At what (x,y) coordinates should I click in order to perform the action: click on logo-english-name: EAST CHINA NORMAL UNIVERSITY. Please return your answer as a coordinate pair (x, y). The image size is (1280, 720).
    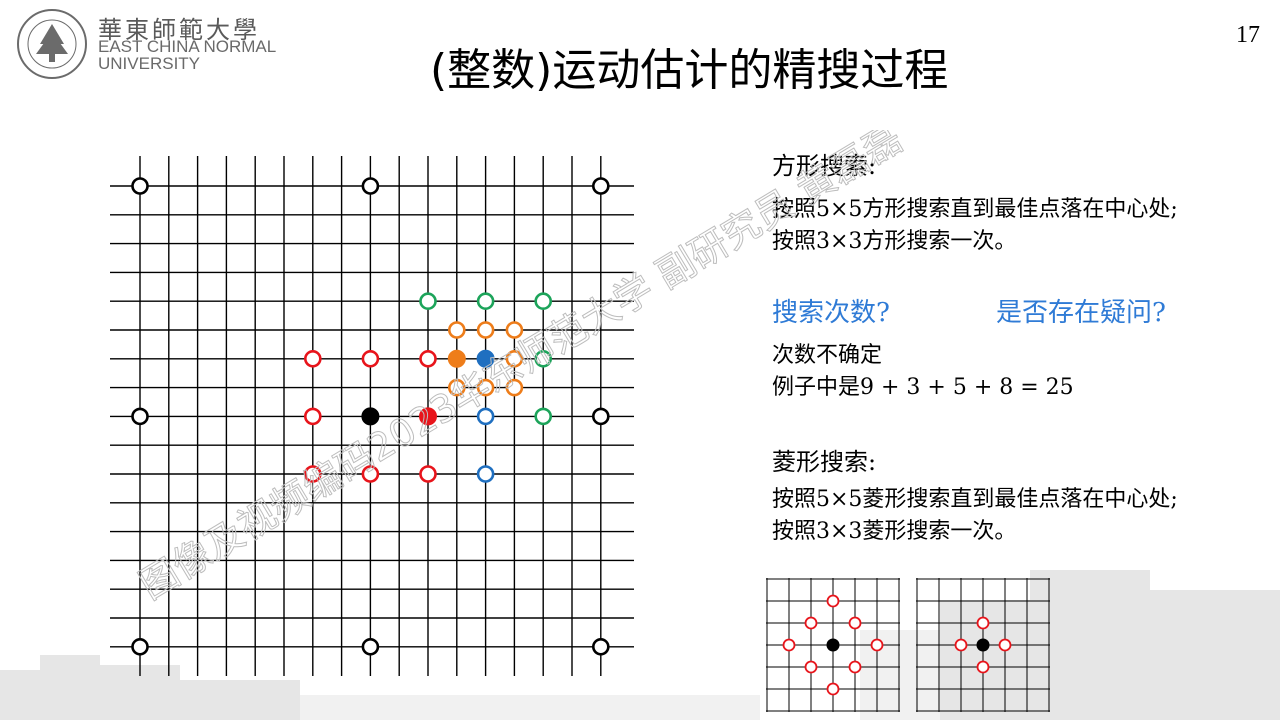
    Looking at the image, I should click on (187, 55).